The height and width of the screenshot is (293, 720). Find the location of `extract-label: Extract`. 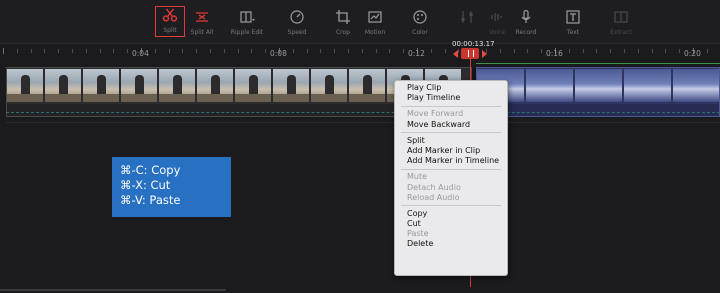

extract-label: Extract is located at coordinates (621, 32).